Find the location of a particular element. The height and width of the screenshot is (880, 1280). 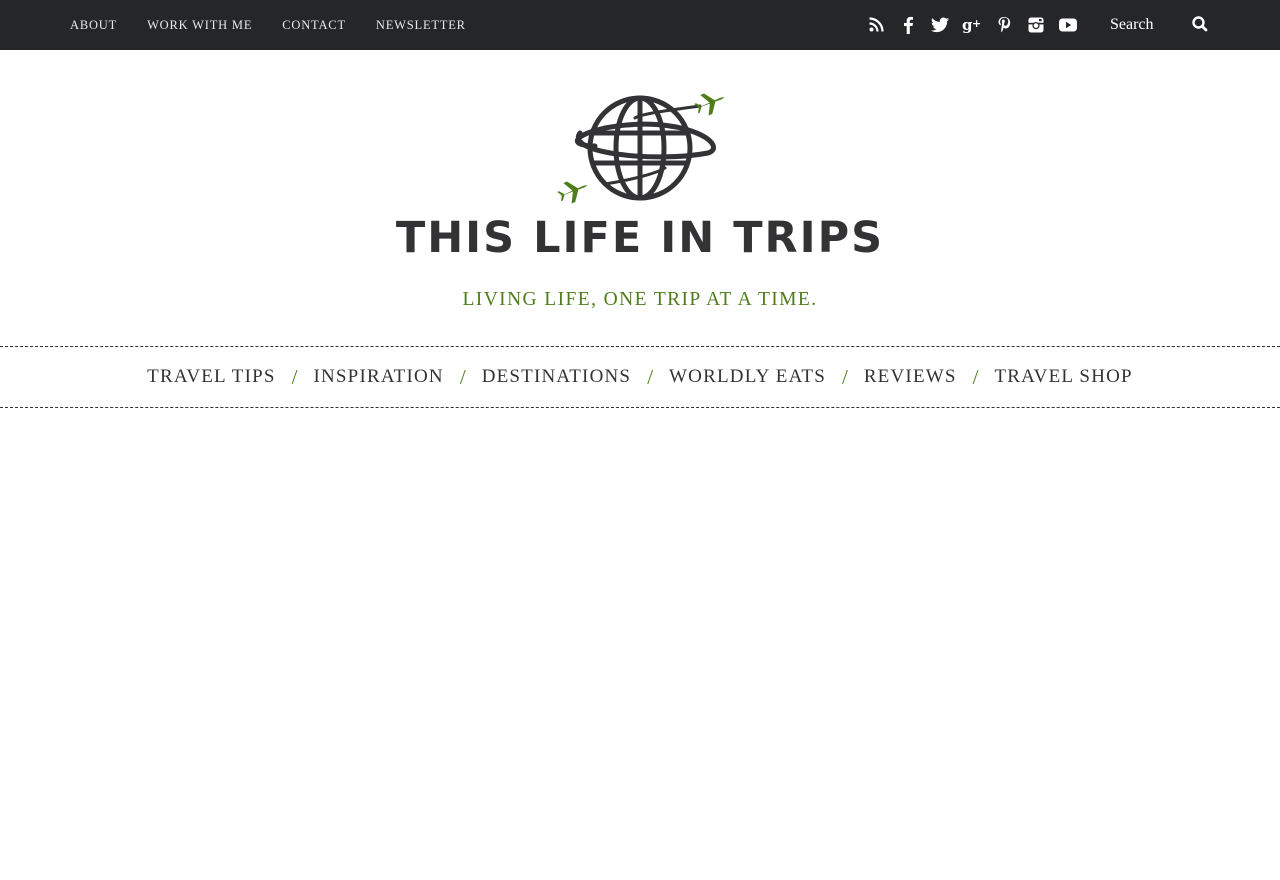

globe-with-planes-icon is located at coordinates (641, 148).